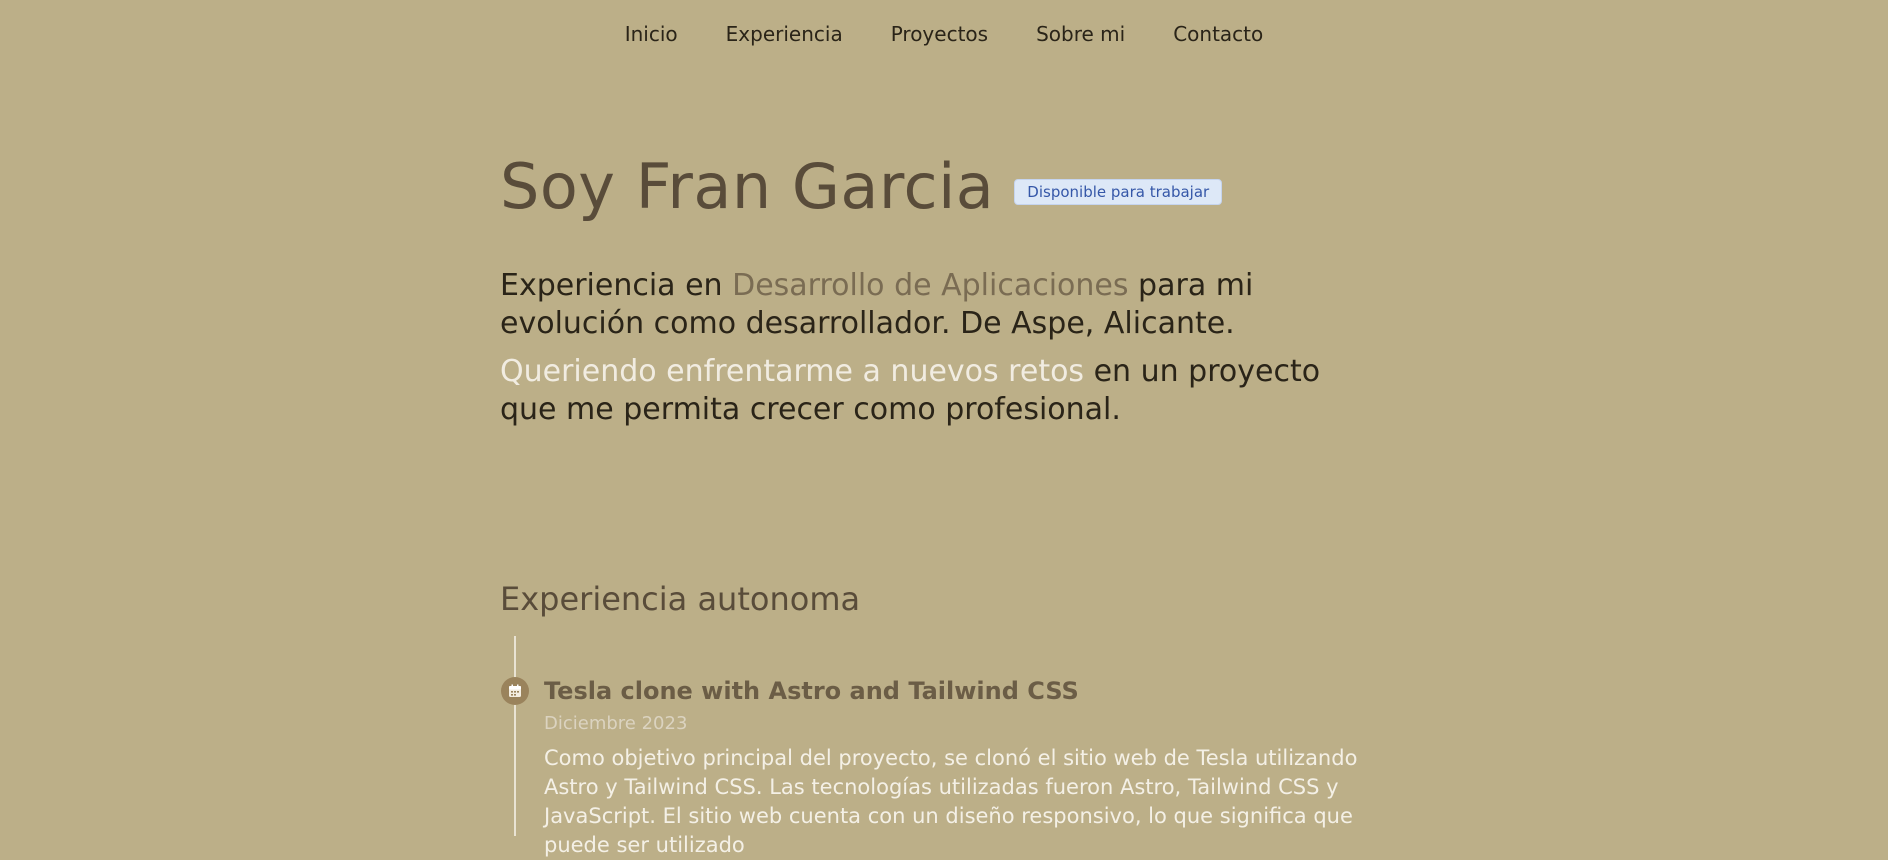  What do you see at coordinates (930, 285) in the screenshot?
I see `hero-p1-highlight: Desarrollo de Aplicaciones` at bounding box center [930, 285].